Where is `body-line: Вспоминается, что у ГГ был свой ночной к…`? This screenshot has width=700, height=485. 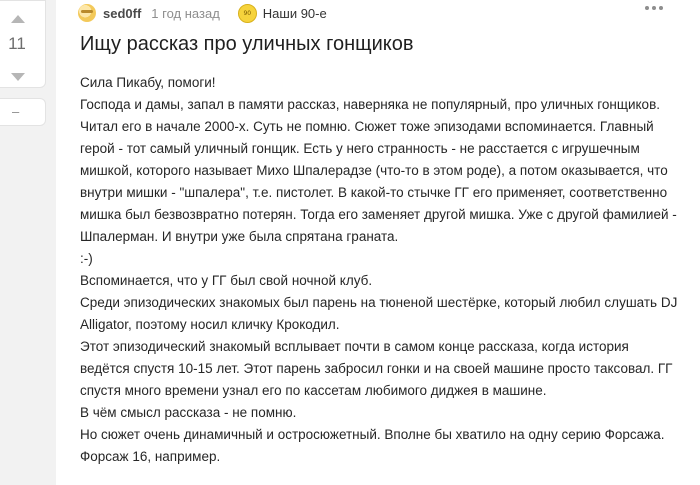
body-line: Вспоминается, что у ГГ был свой ночной к… is located at coordinates (226, 280).